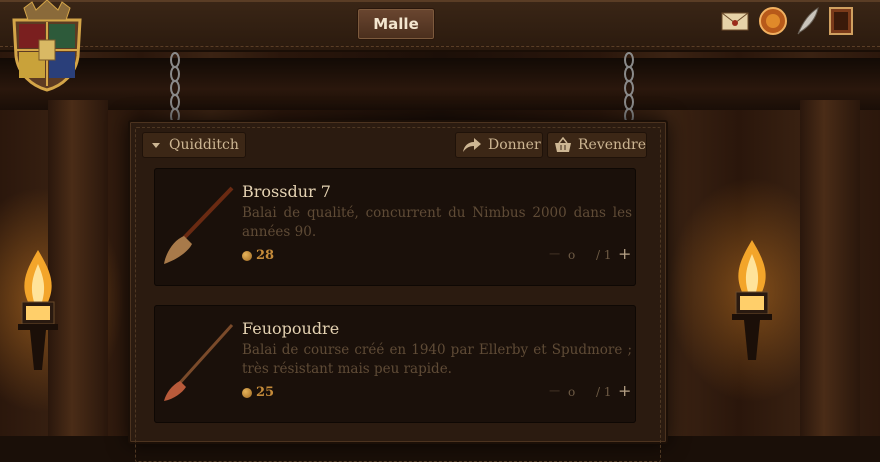 This screenshot has height=462, width=880. What do you see at coordinates (204, 145) in the screenshot?
I see `category-label: Quidditch` at bounding box center [204, 145].